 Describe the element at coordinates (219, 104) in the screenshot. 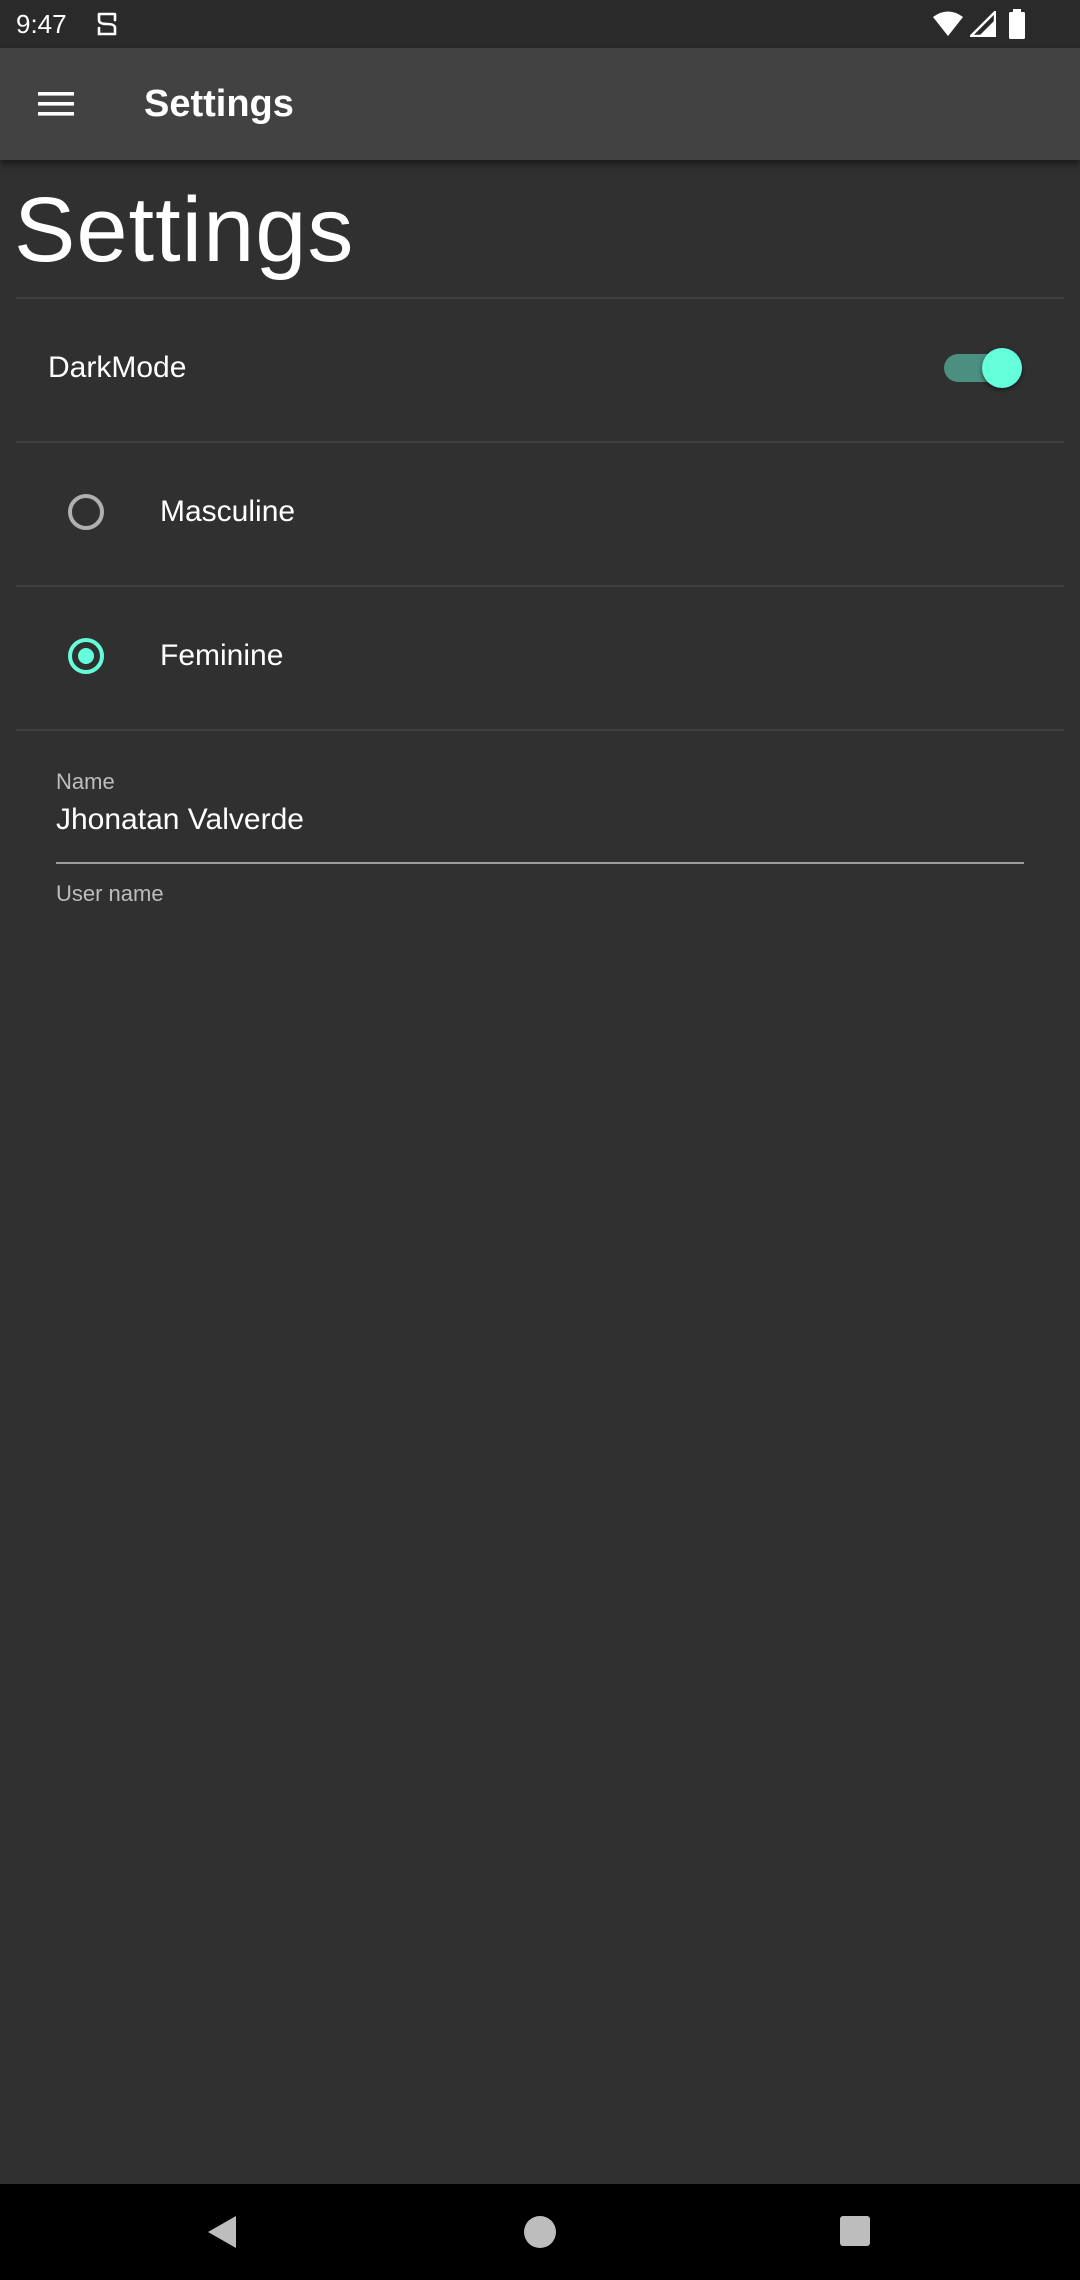

I see `app-bar-title: Settings` at that location.